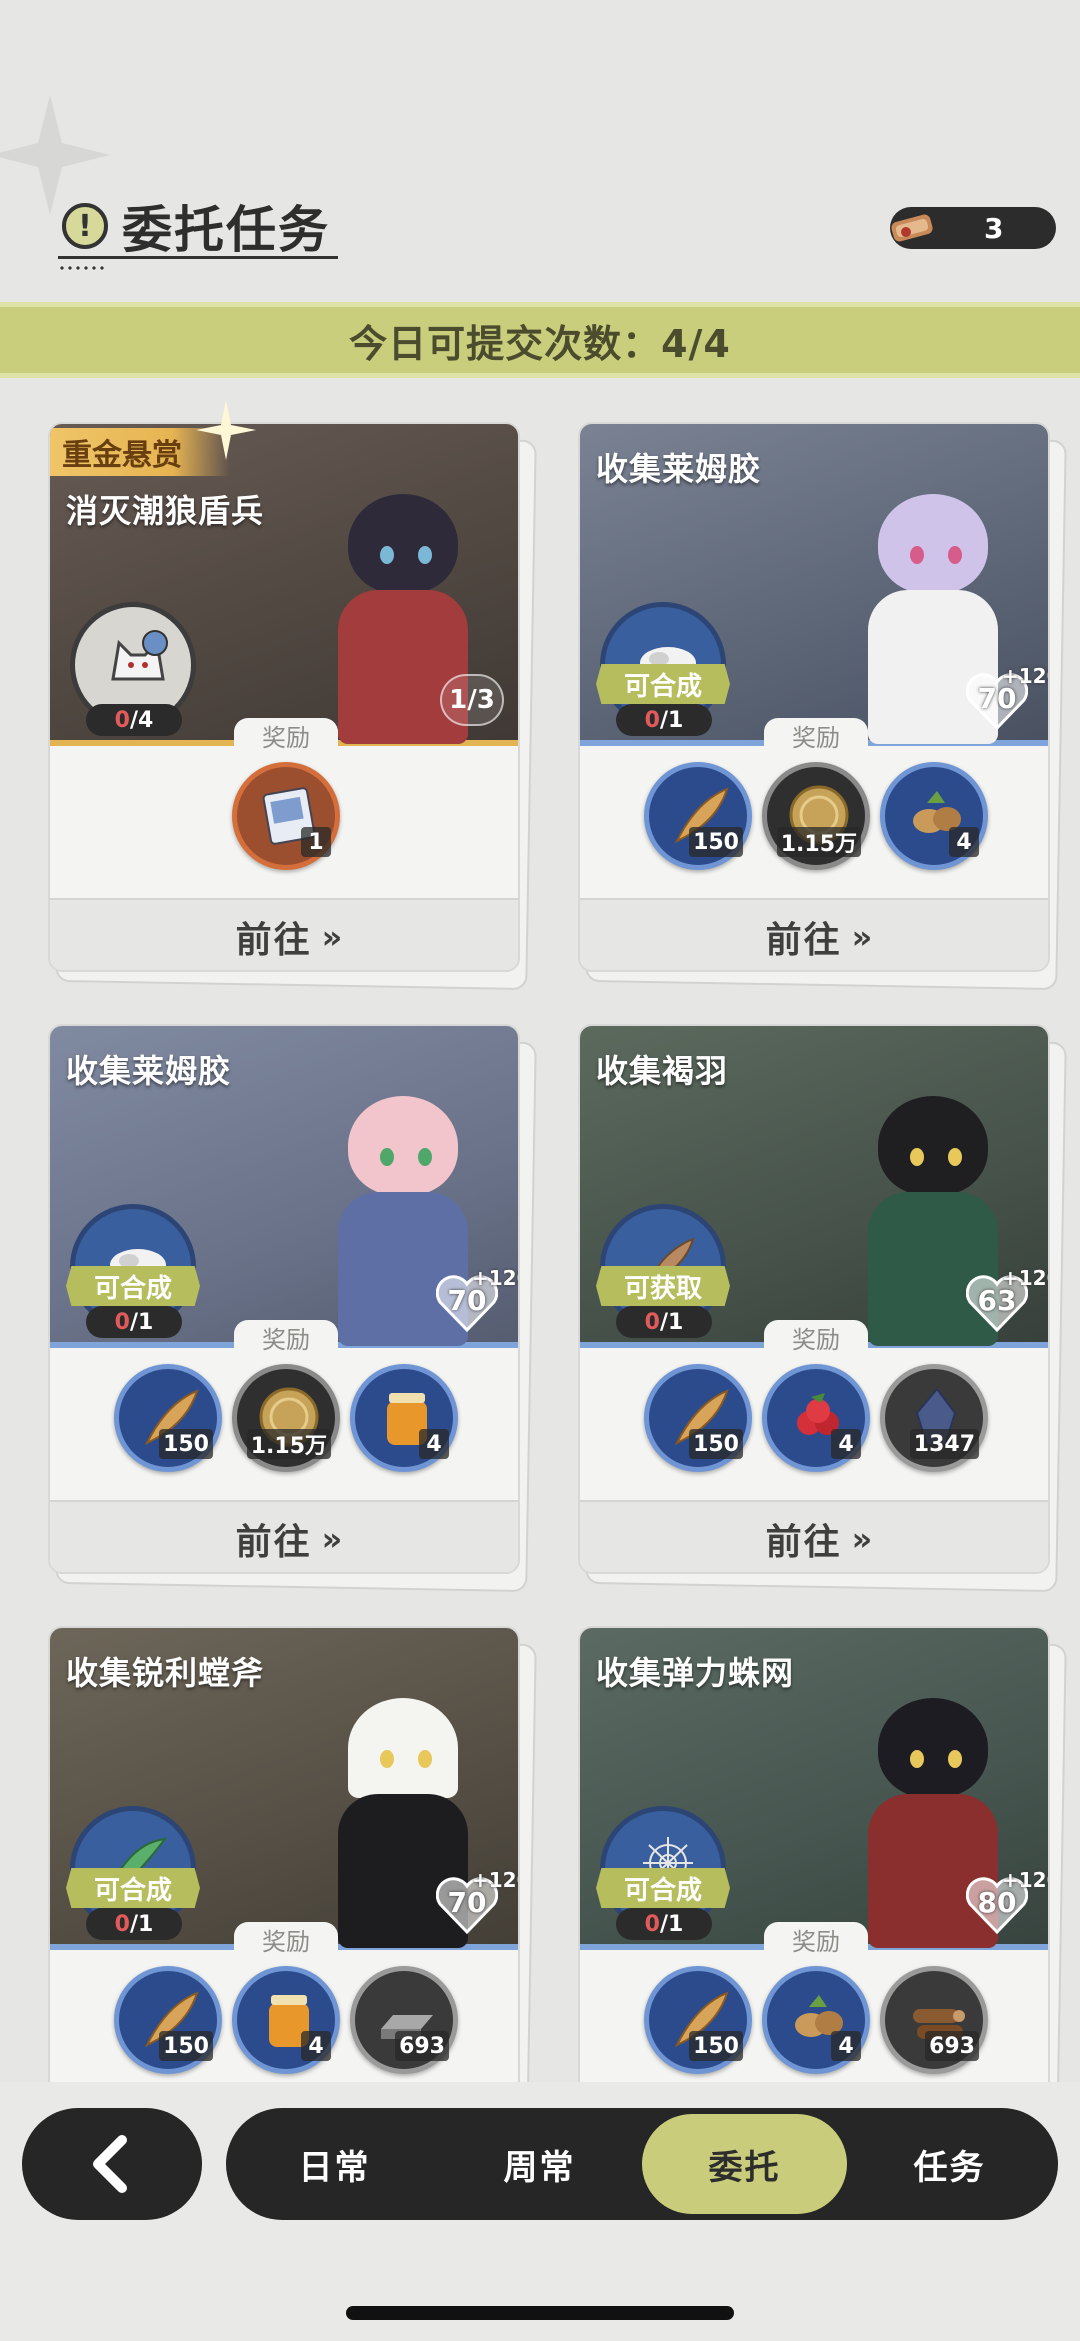 This screenshot has width=1080, height=2341. What do you see at coordinates (165, 511) in the screenshot?
I see `card-title: 消灭潮狼盾兵` at bounding box center [165, 511].